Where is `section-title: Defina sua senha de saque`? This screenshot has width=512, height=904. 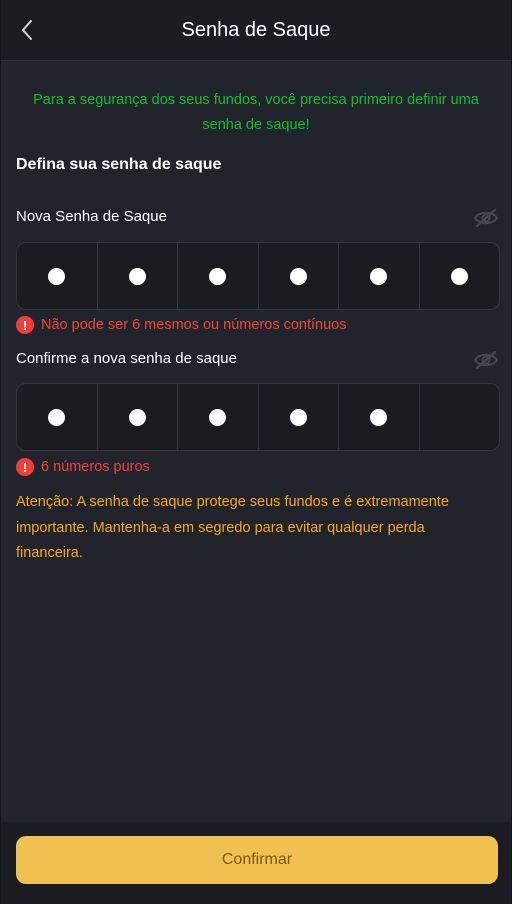 section-title: Defina sua senha de saque is located at coordinates (119, 164).